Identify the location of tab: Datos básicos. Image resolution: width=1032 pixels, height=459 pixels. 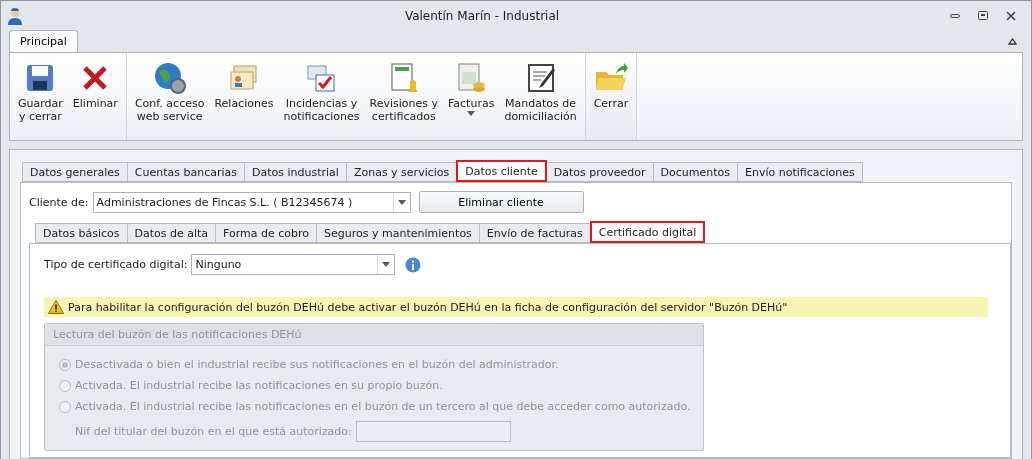
(81, 233).